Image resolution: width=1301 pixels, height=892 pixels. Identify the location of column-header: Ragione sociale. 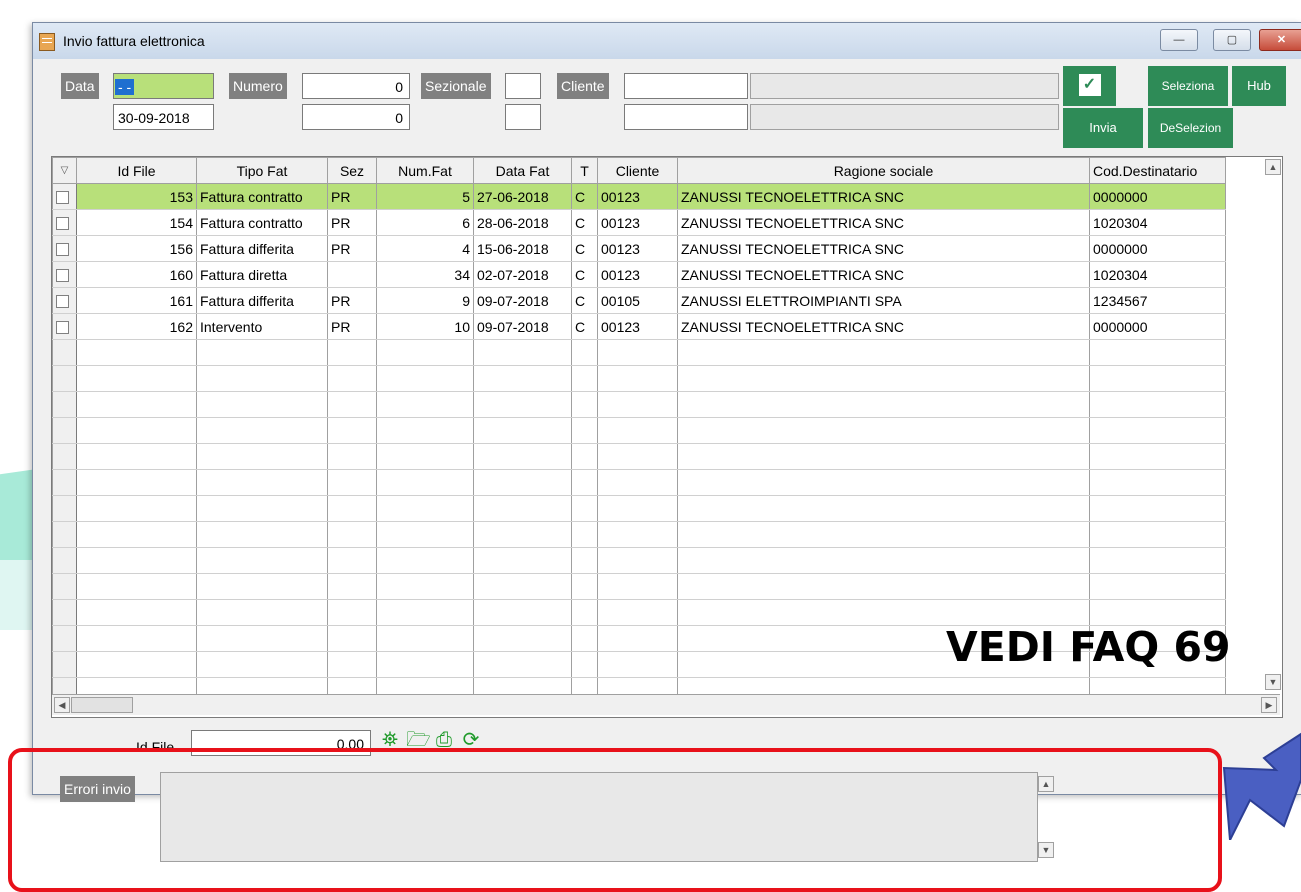
(883, 170).